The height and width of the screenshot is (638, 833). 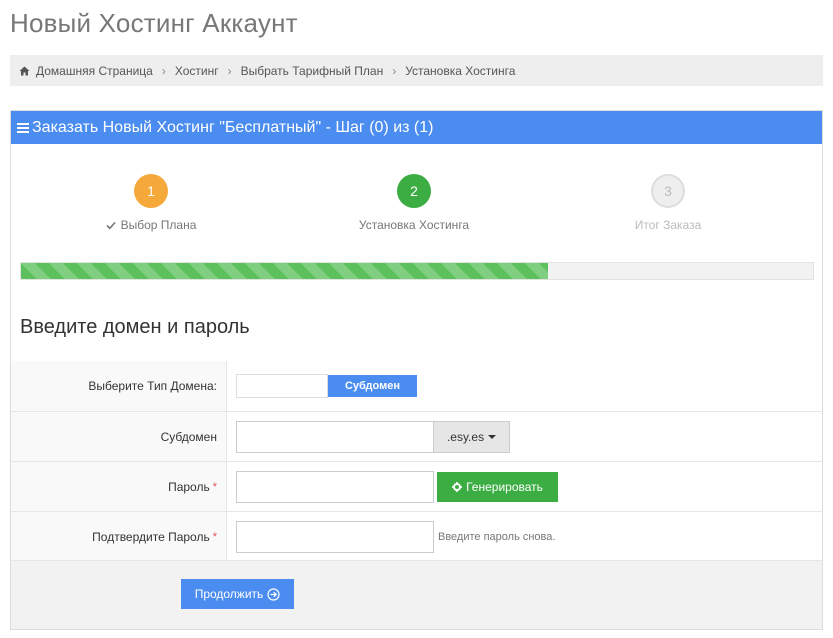 I want to click on step-1-label: Выбор Плана, so click(x=151, y=225).